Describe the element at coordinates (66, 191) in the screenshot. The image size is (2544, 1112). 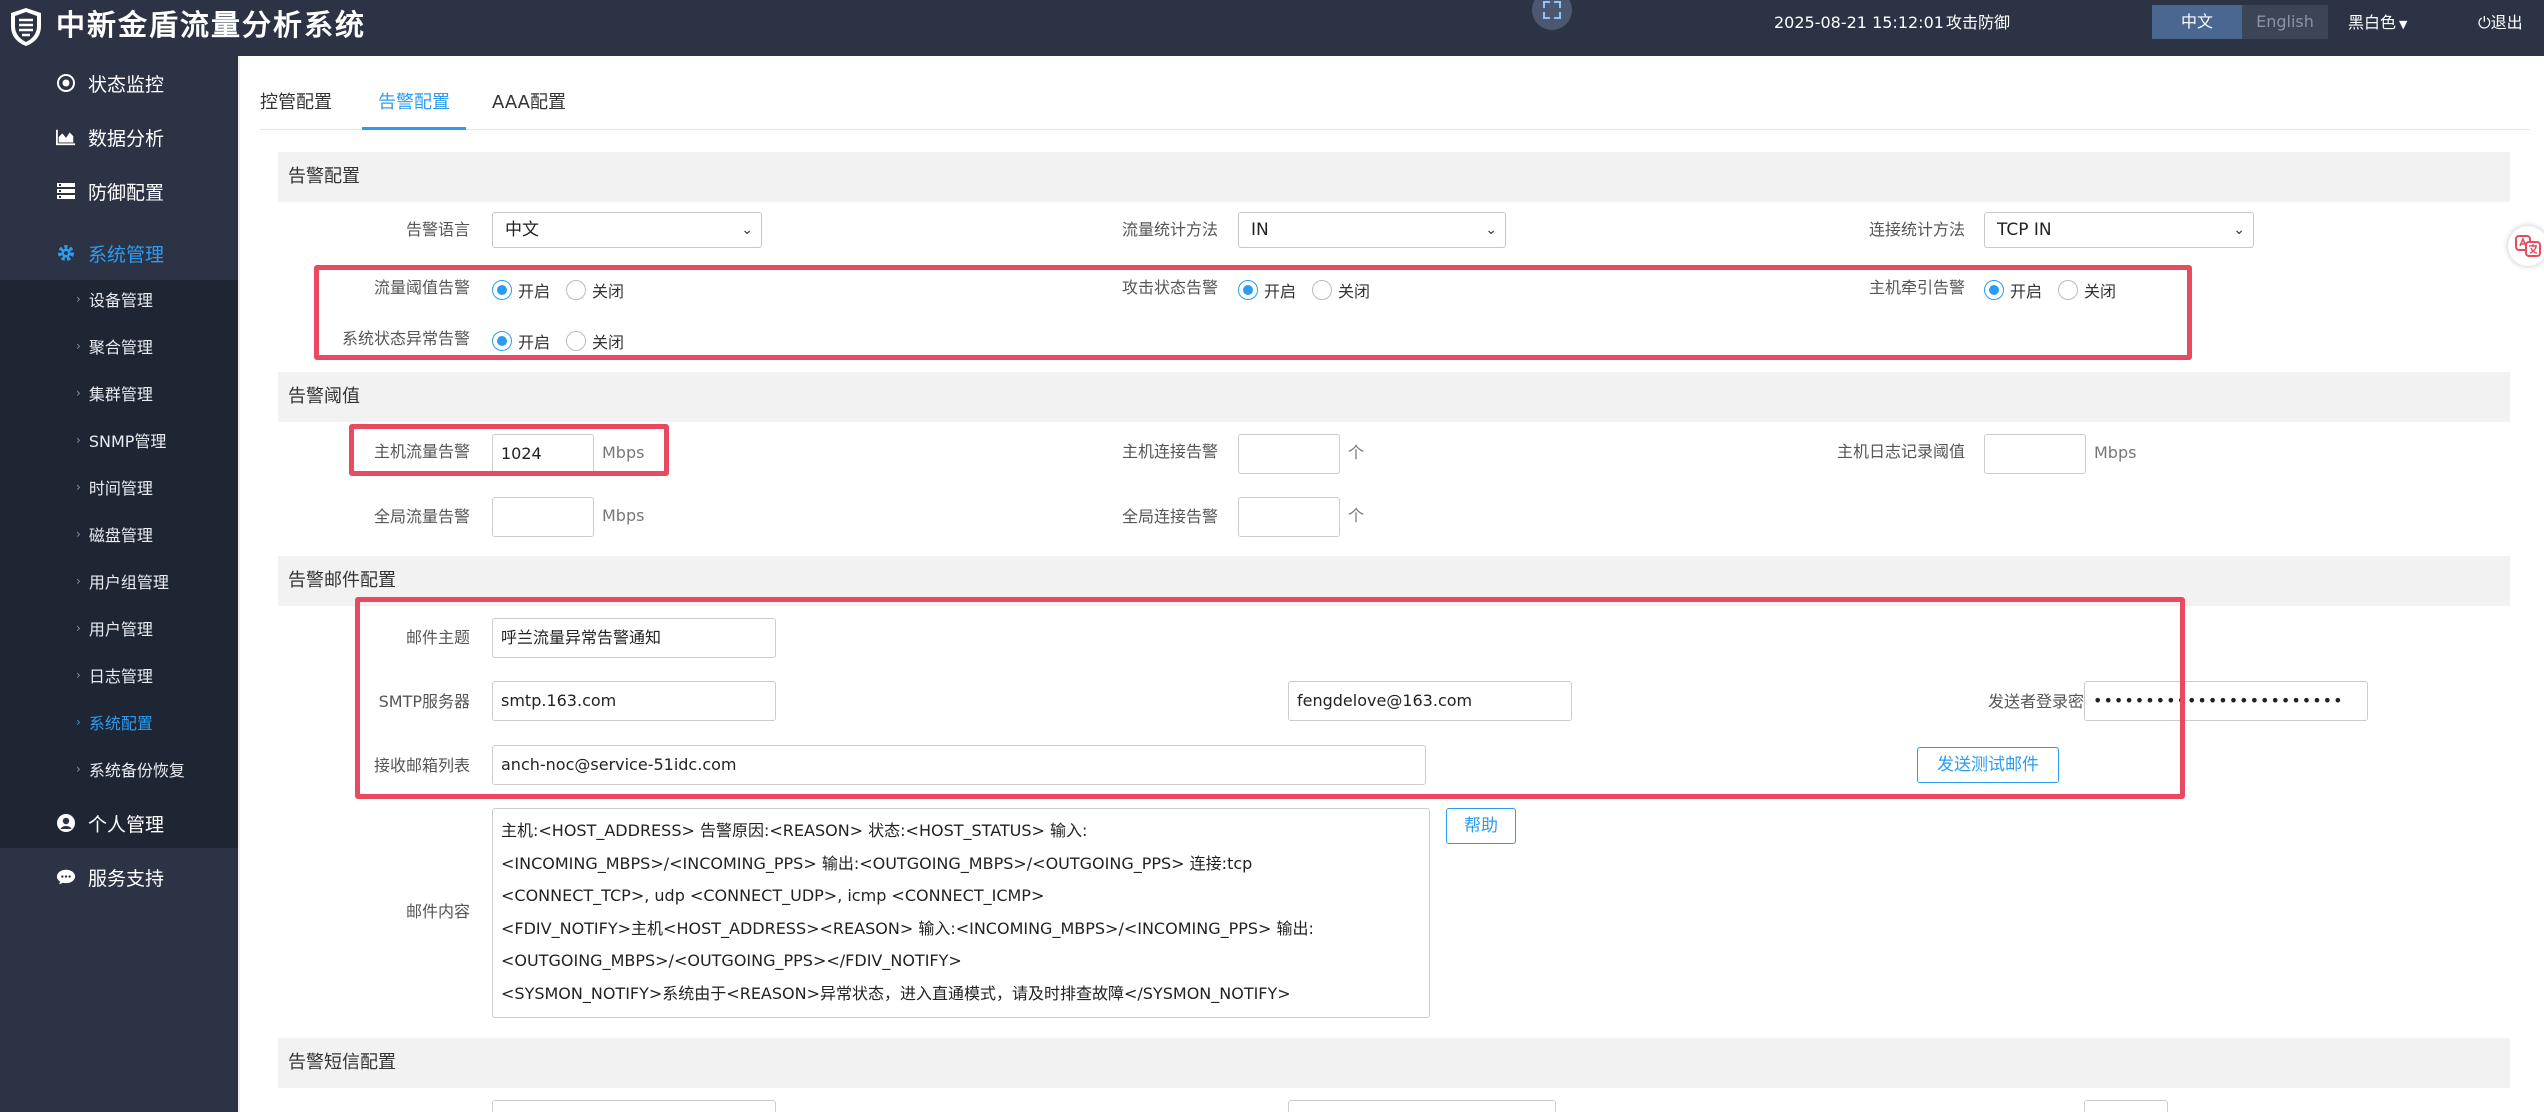
I see `server-icon` at that location.